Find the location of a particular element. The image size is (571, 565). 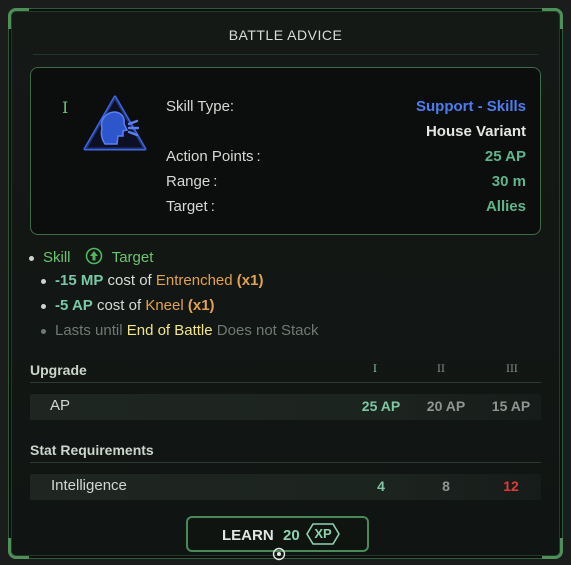

upgrade-level-2: II is located at coordinates (441, 369).